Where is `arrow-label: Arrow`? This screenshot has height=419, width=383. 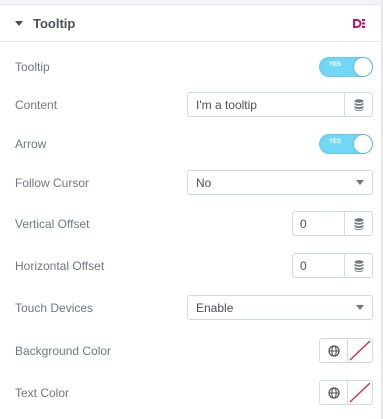 arrow-label: Arrow is located at coordinates (31, 144).